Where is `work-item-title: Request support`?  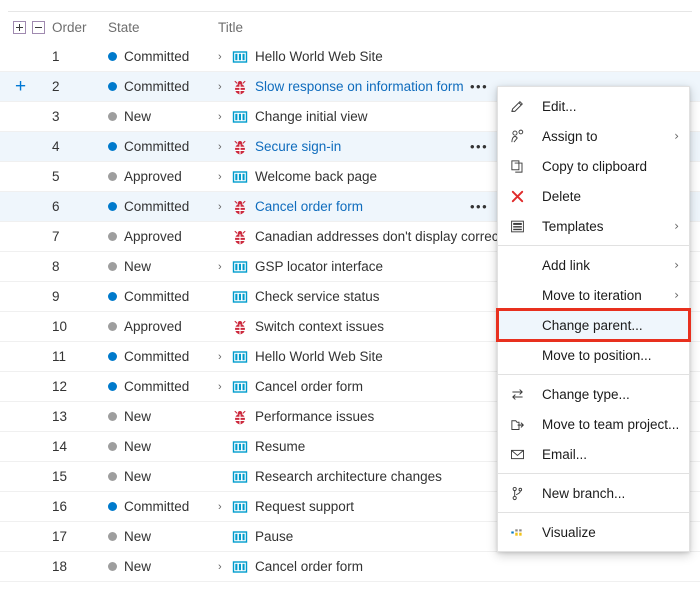
work-item-title: Request support is located at coordinates (304, 506).